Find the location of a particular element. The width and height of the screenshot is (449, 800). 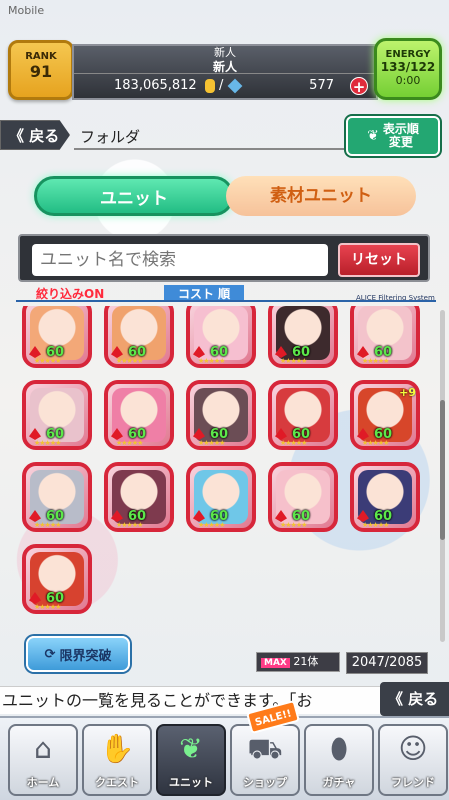

nav-label: ガチャ is located at coordinates (339, 782).